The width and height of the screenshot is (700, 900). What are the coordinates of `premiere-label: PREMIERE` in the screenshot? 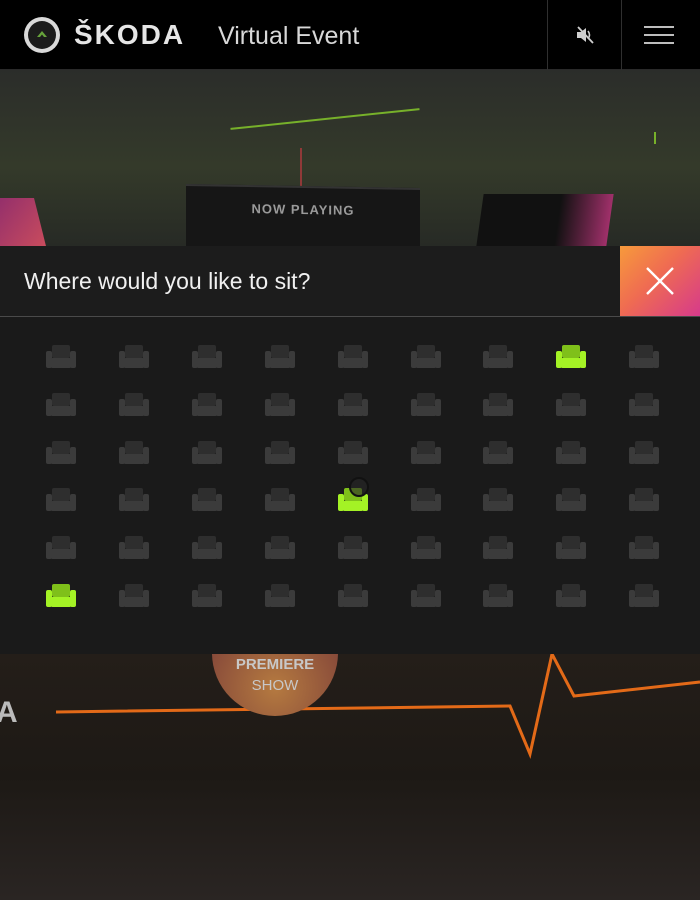 It's located at (275, 664).